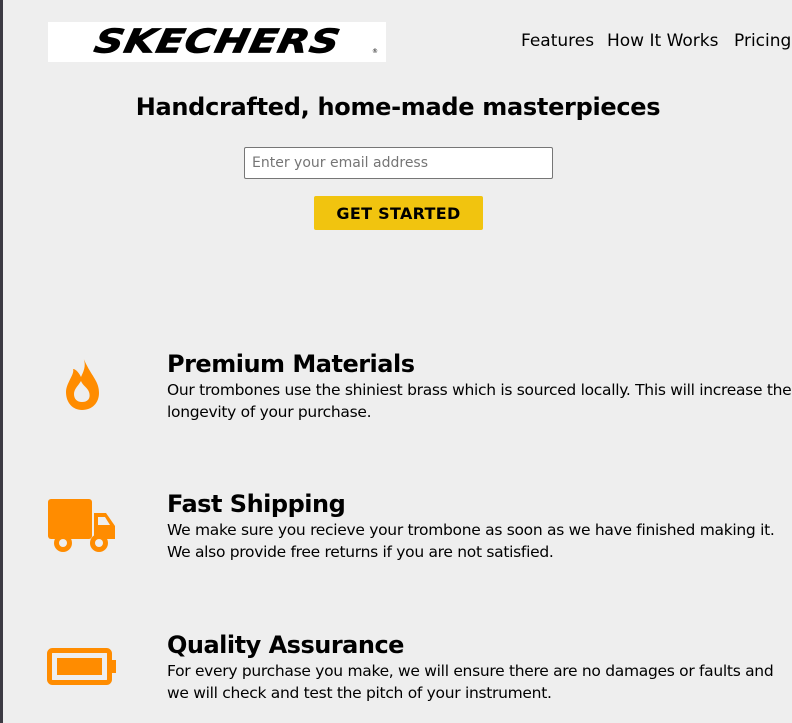 This screenshot has width=792, height=723. What do you see at coordinates (82, 386) in the screenshot?
I see `fire-icon` at bounding box center [82, 386].